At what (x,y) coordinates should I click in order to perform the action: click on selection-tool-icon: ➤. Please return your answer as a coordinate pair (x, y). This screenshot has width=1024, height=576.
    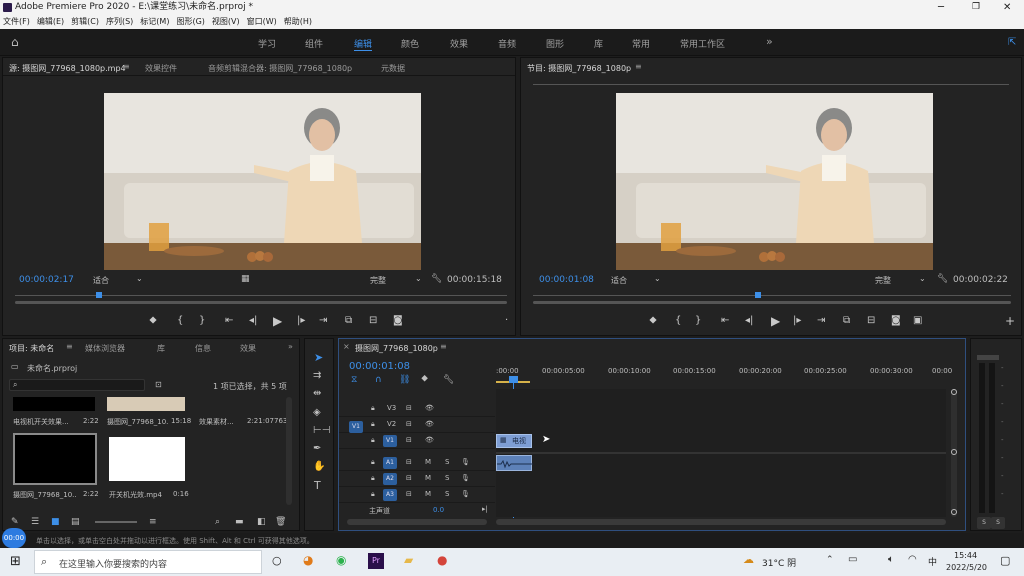
    Looking at the image, I should click on (318, 357).